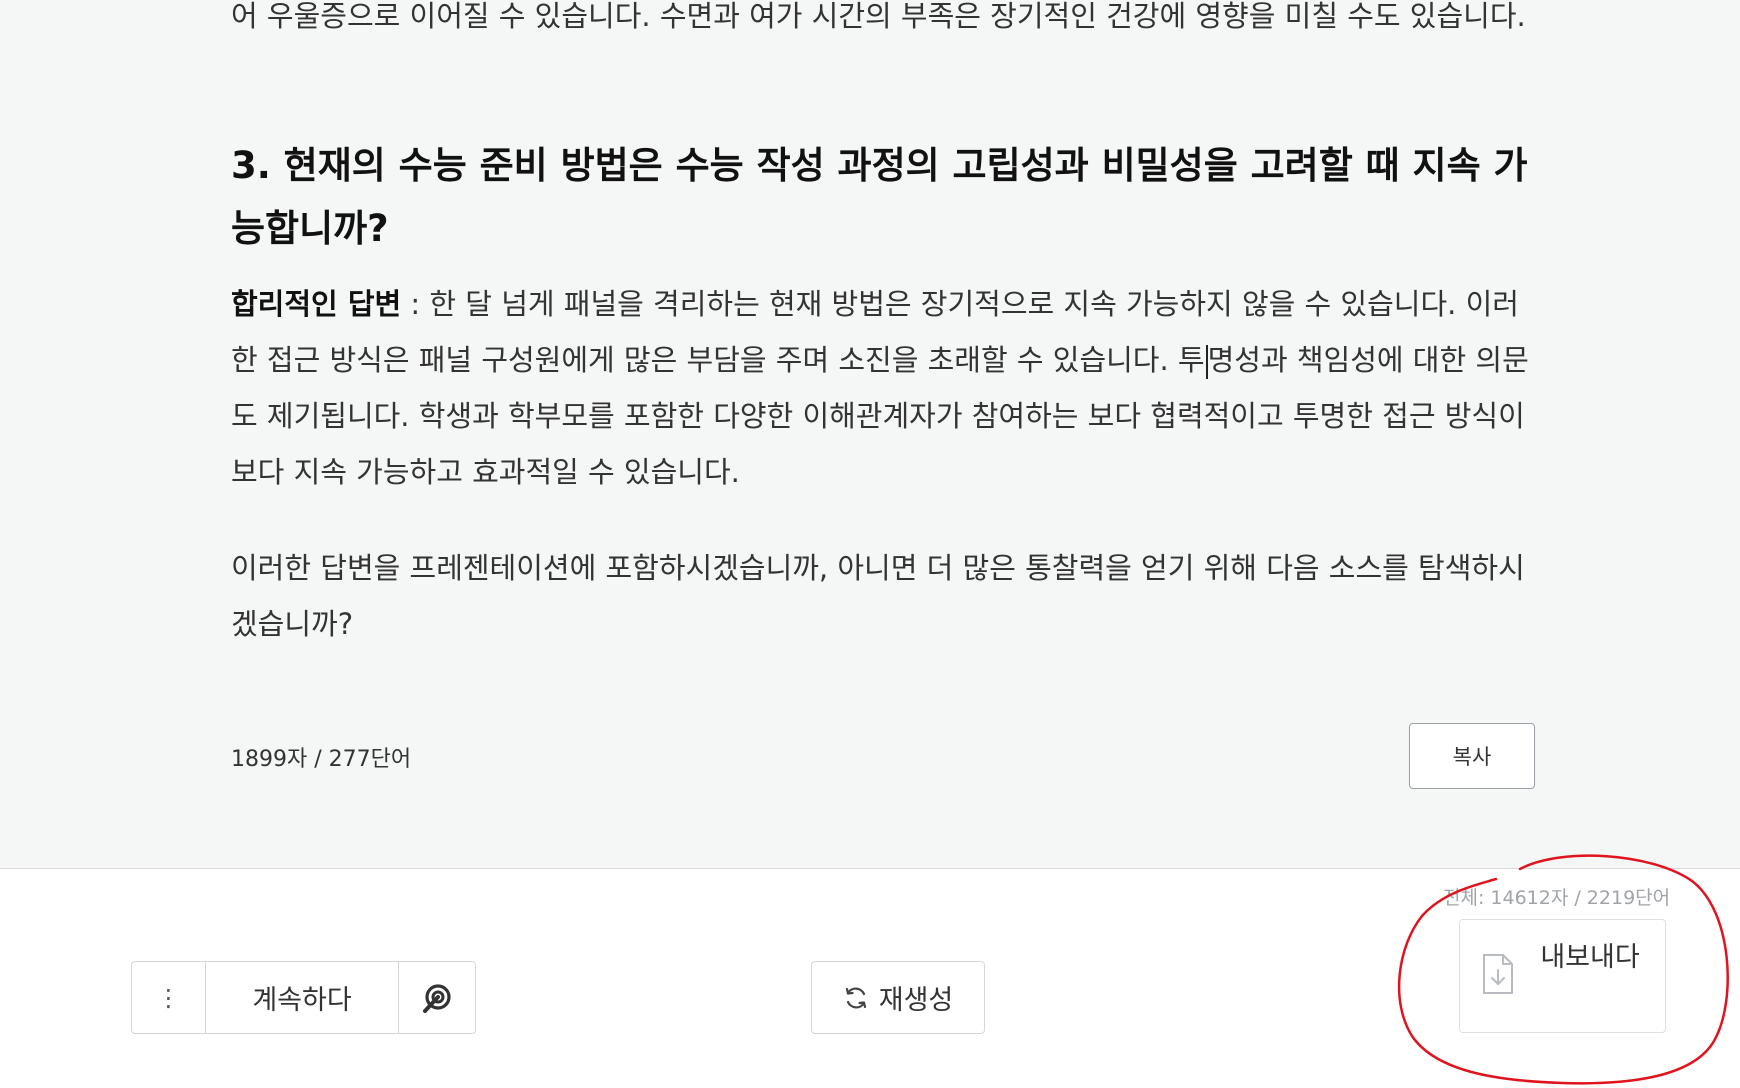 The image size is (1740, 1088). I want to click on total-word-count: 전체: 14612자 / 2219단어, so click(1557, 898).